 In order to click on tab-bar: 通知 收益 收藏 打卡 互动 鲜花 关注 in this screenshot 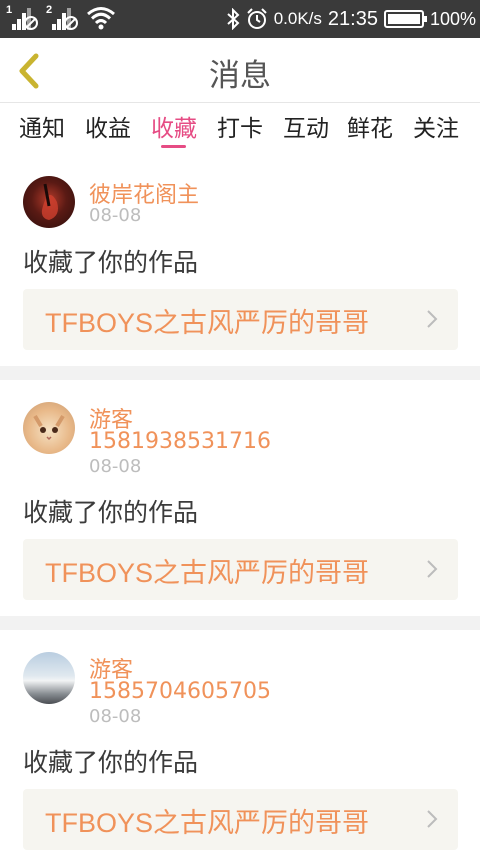, I will do `click(240, 126)`.